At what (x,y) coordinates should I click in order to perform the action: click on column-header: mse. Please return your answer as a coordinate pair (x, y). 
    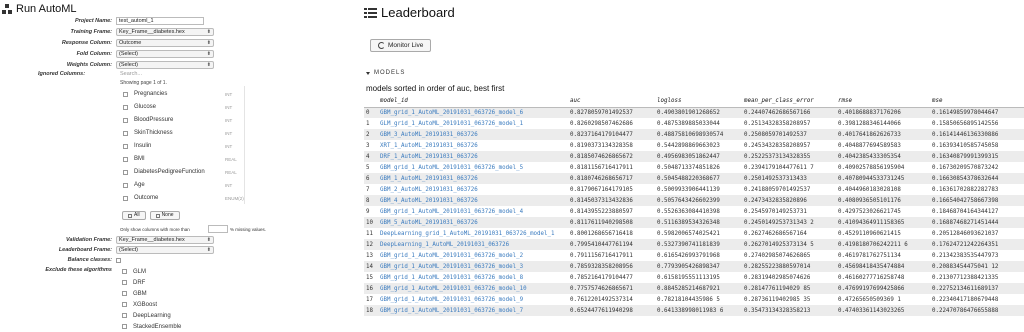
    Looking at the image, I should click on (977, 101).